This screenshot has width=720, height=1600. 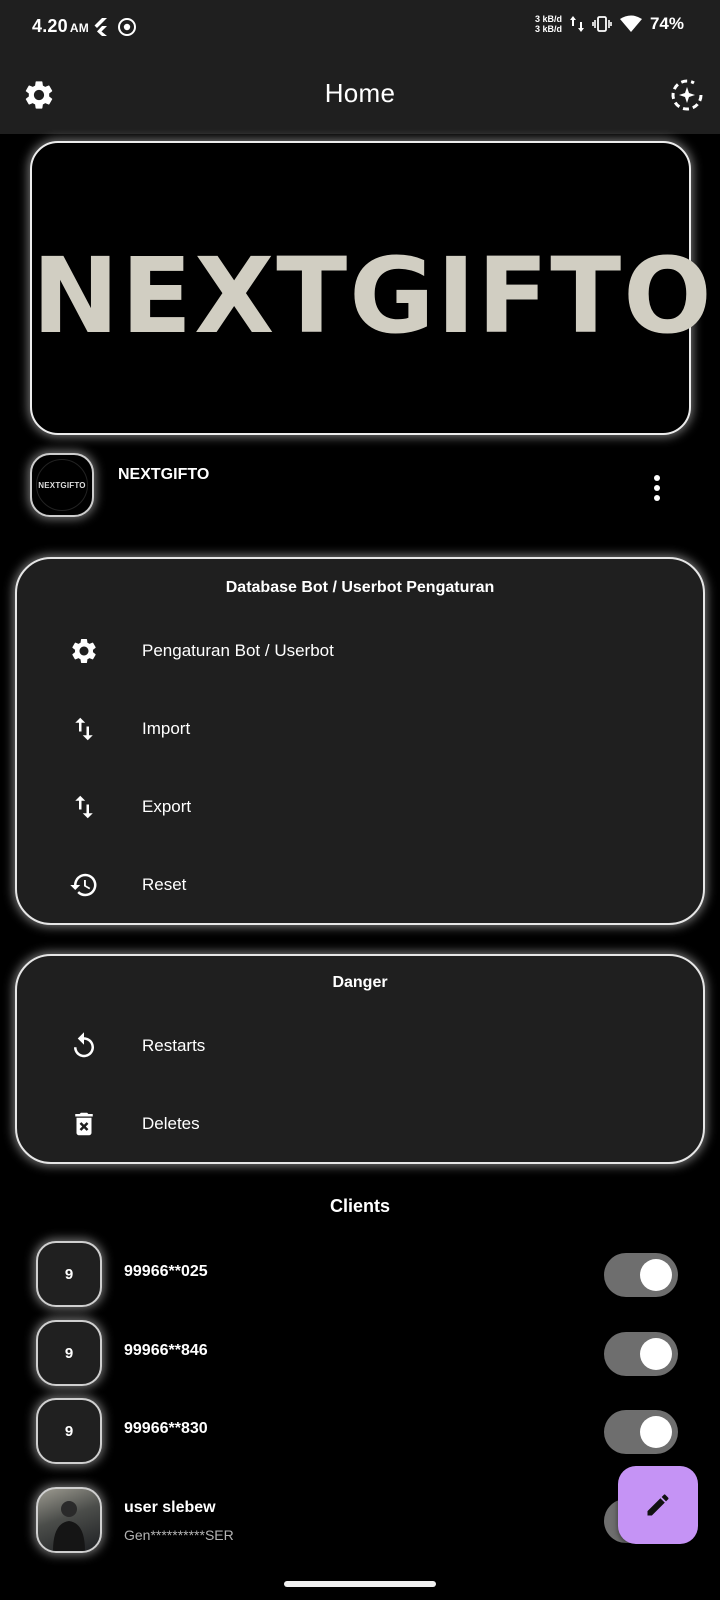 I want to click on menu-item-label: Restarts, so click(x=174, y=1045).